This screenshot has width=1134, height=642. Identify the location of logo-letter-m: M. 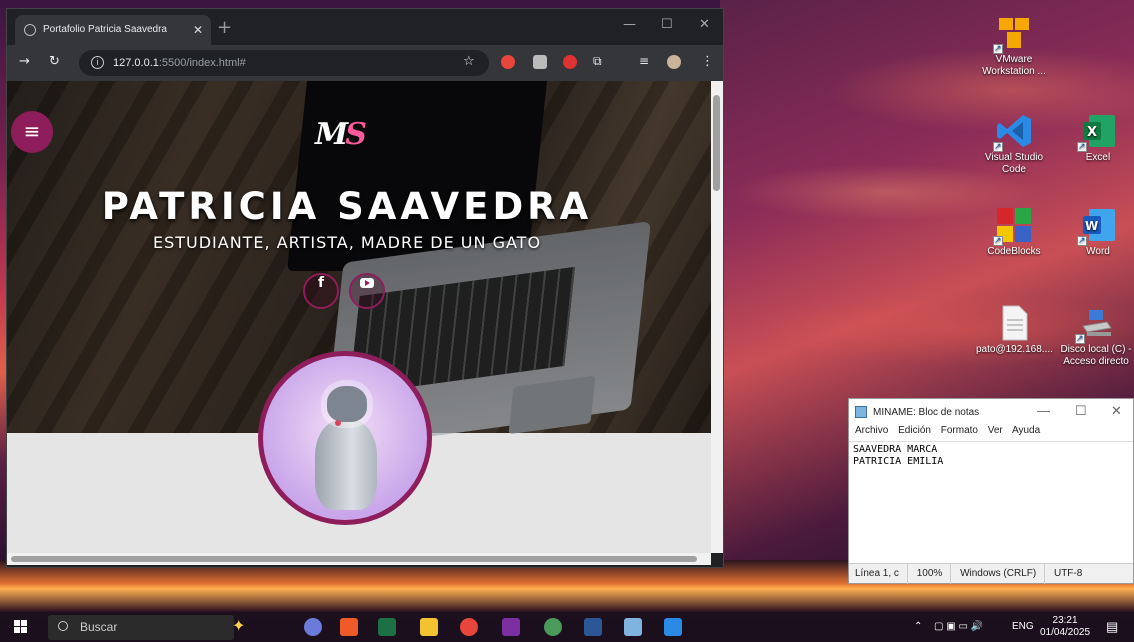
(331, 134).